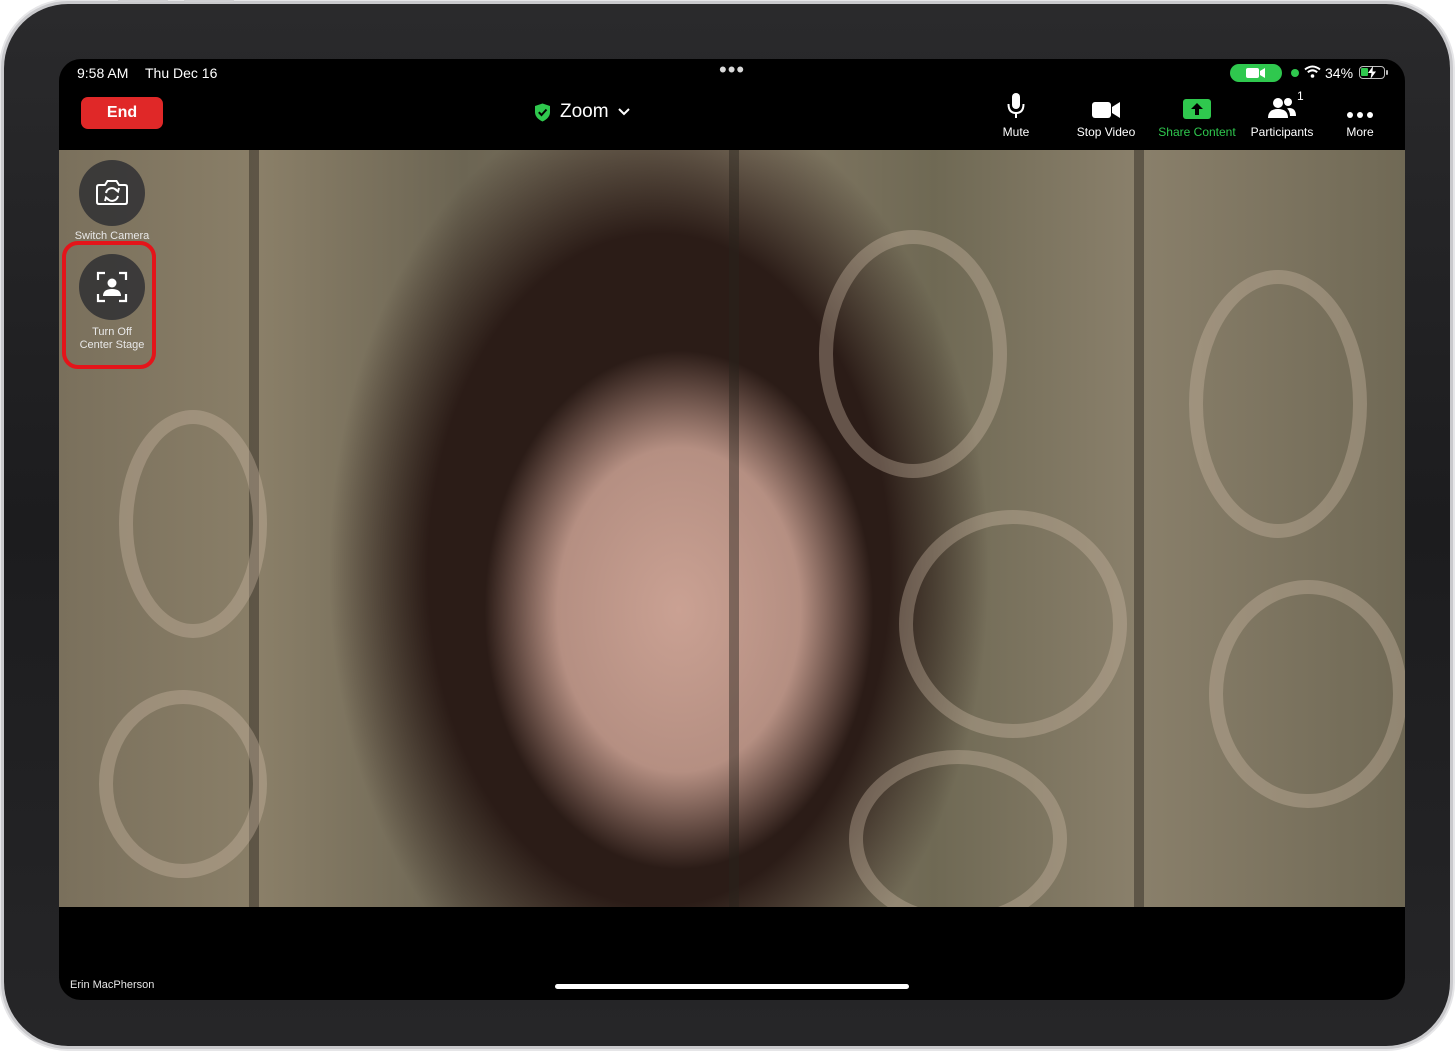 Image resolution: width=1456 pixels, height=1051 pixels. Describe the element at coordinates (109, 305) in the screenshot. I see `highlight-annotation` at that location.